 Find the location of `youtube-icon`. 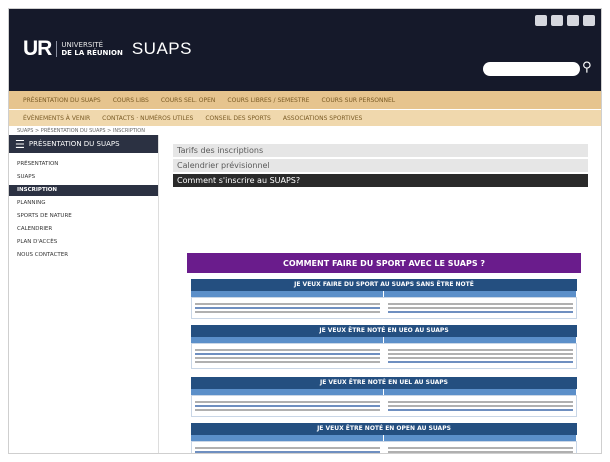

youtube-icon is located at coordinates (573, 20).